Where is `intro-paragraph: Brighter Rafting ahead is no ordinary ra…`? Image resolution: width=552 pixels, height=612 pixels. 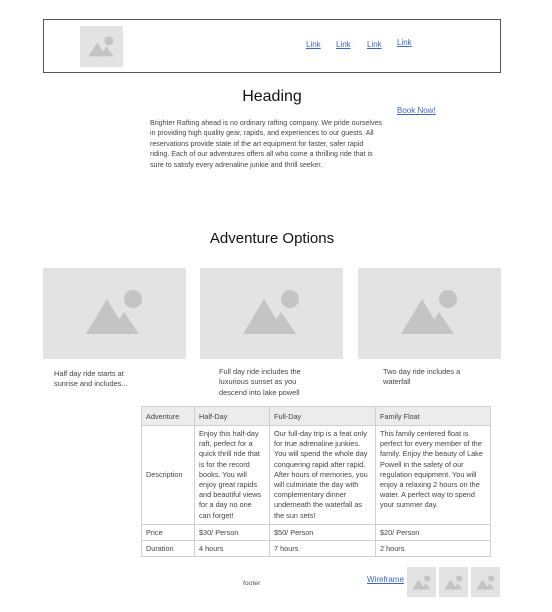 intro-paragraph: Brighter Rafting ahead is no ordinary ra… is located at coordinates (266, 144).